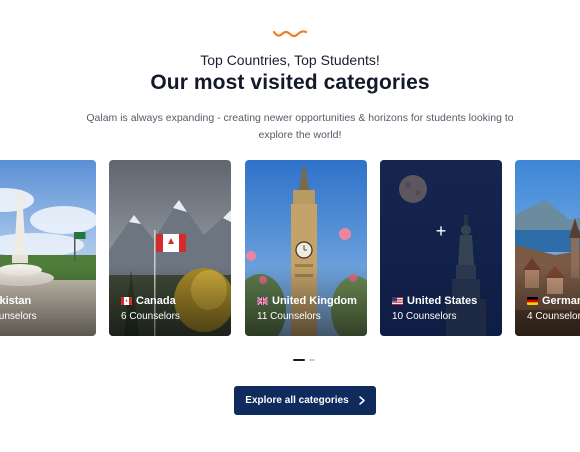 This screenshot has width=580, height=452. I want to click on card-counselor-count: Counselors, so click(18, 316).